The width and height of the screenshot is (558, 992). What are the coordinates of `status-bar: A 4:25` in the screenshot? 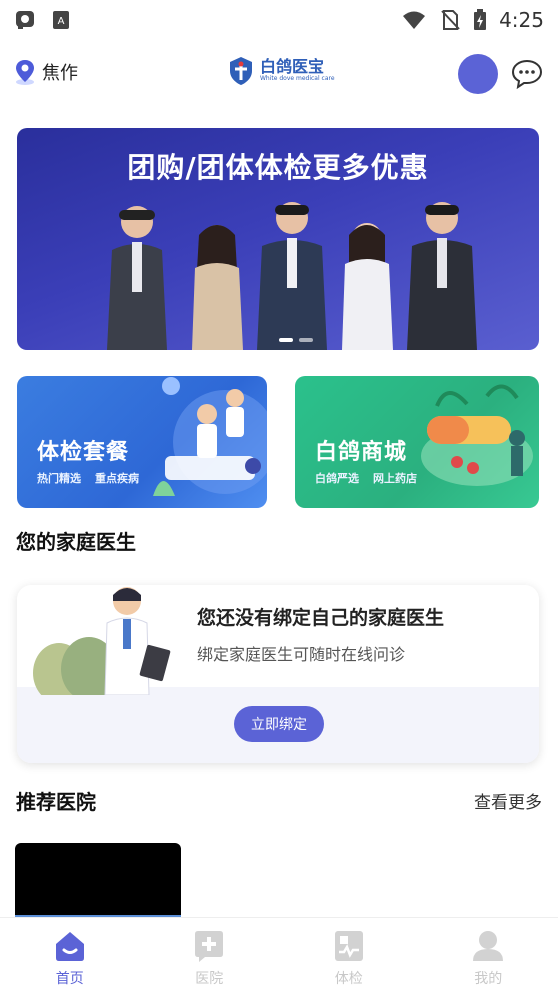 It's located at (279, 20).